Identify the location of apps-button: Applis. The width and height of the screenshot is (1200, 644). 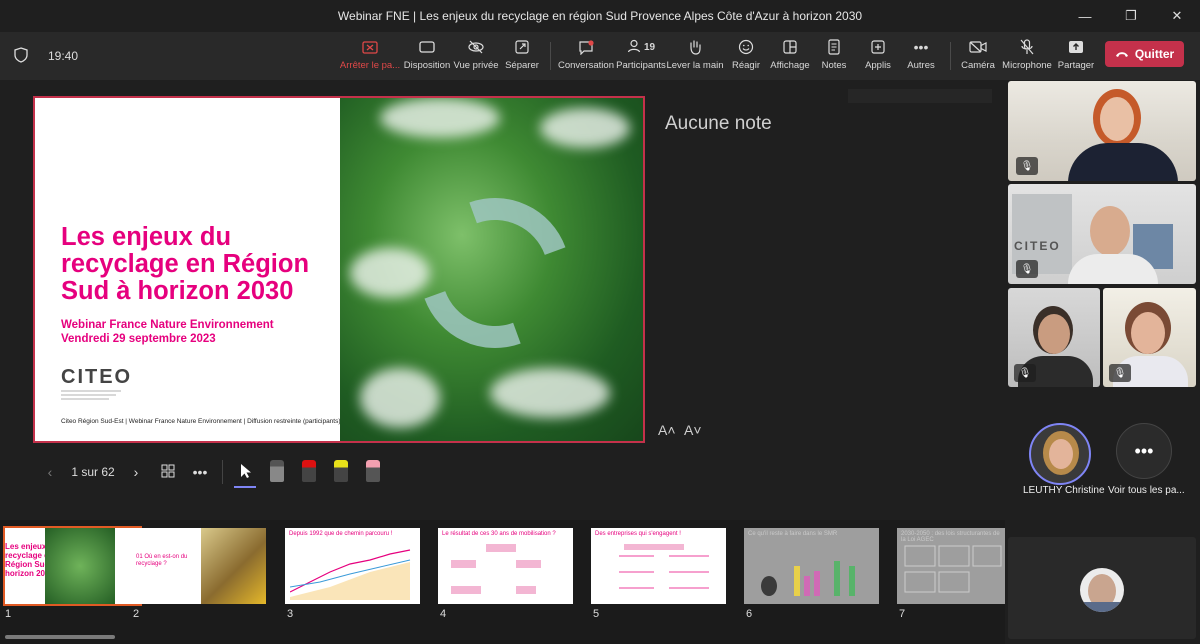
(878, 57).